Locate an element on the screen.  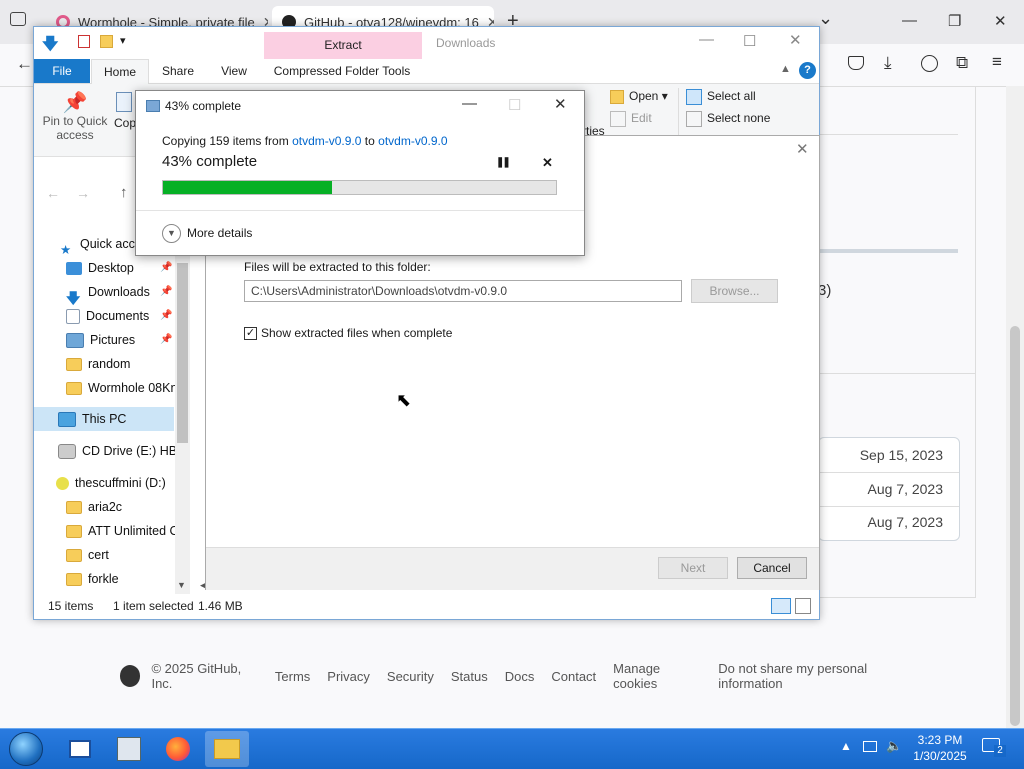
taskbar-app-firefox is located at coordinates (178, 749).